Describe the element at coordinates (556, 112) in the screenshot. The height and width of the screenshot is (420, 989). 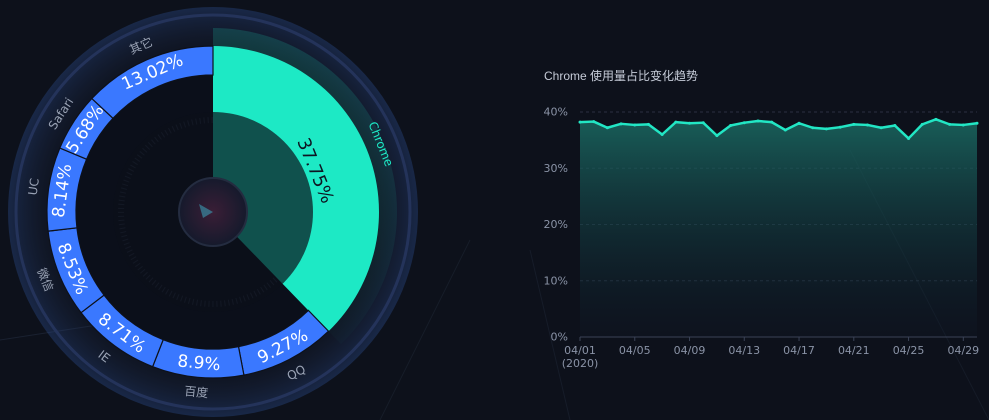
I see `y-tick-label: 40%` at that location.